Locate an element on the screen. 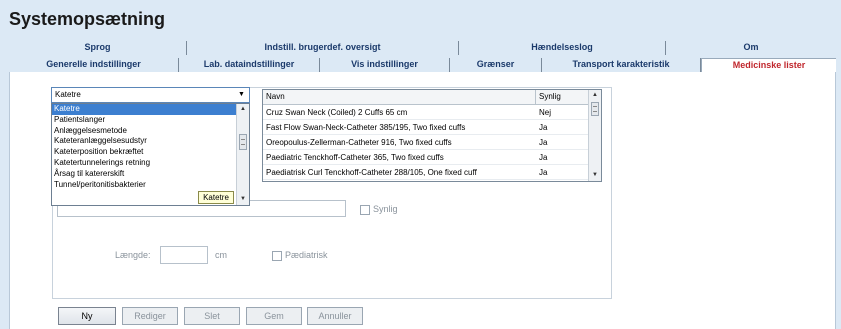 The width and height of the screenshot is (841, 329). page-title: Systemopsætning is located at coordinates (87, 19).